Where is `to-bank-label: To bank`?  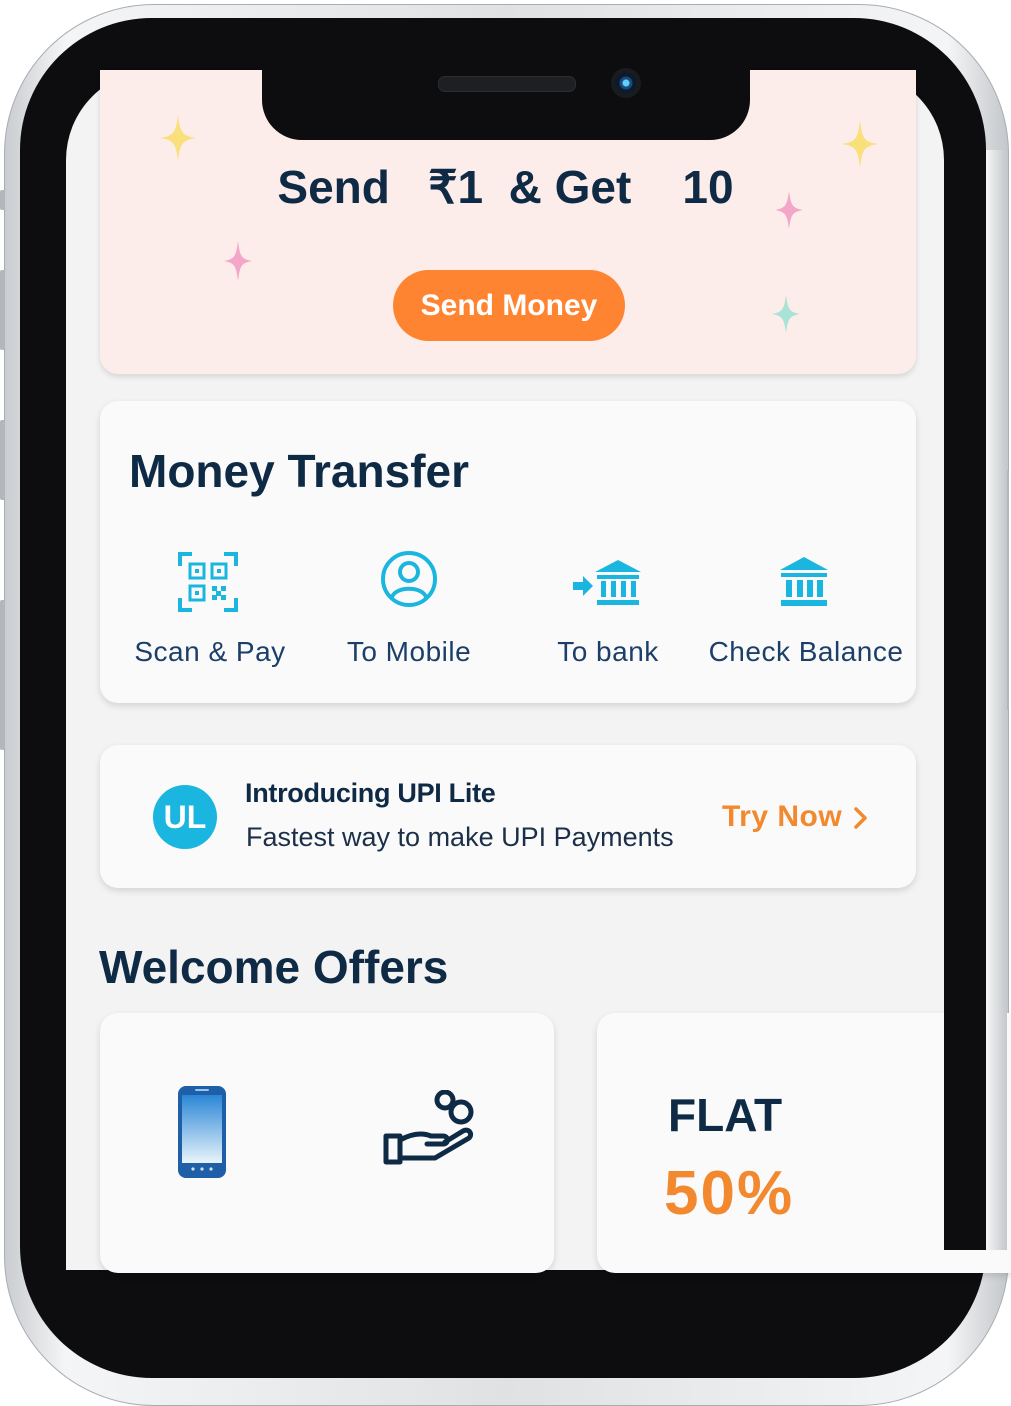 to-bank-label: To bank is located at coordinates (608, 651).